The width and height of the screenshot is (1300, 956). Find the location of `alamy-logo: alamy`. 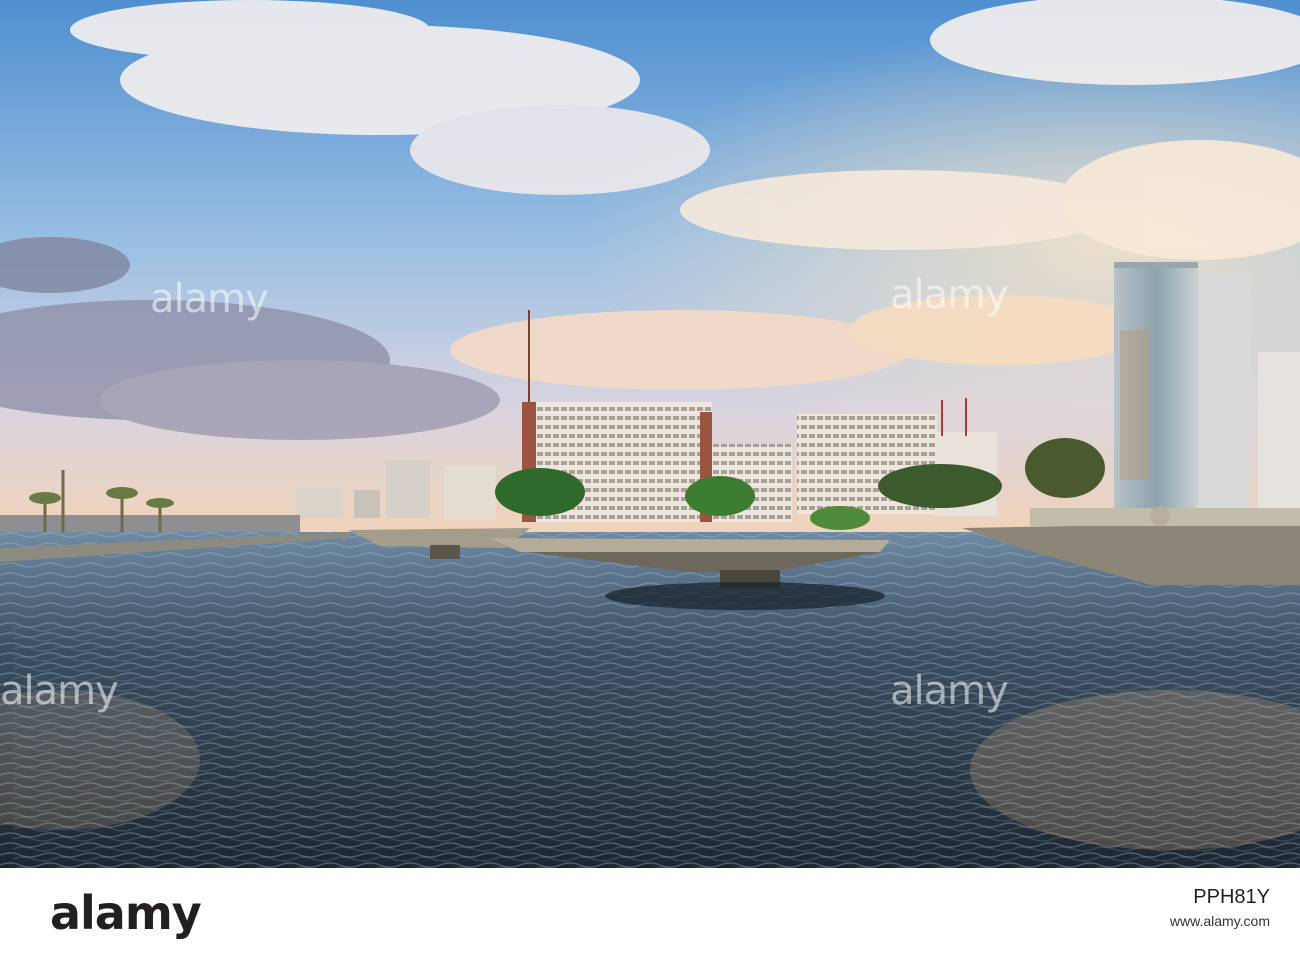

alamy-logo: alamy is located at coordinates (126, 913).